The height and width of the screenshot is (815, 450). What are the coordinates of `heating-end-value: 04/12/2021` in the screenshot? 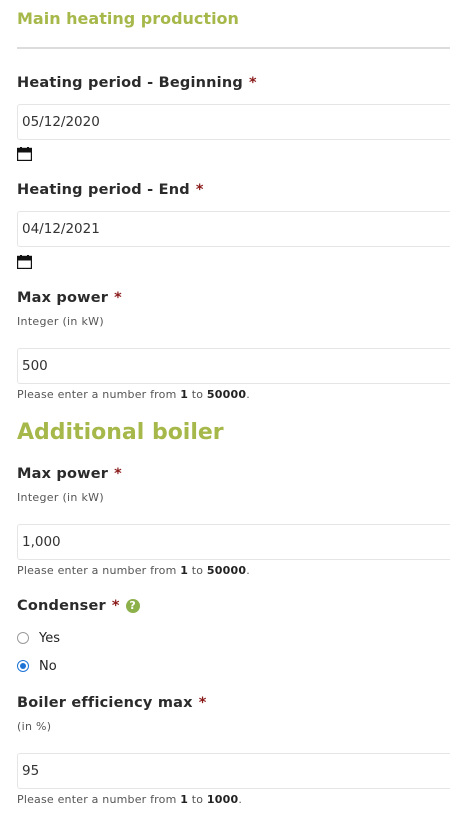 It's located at (61, 229).